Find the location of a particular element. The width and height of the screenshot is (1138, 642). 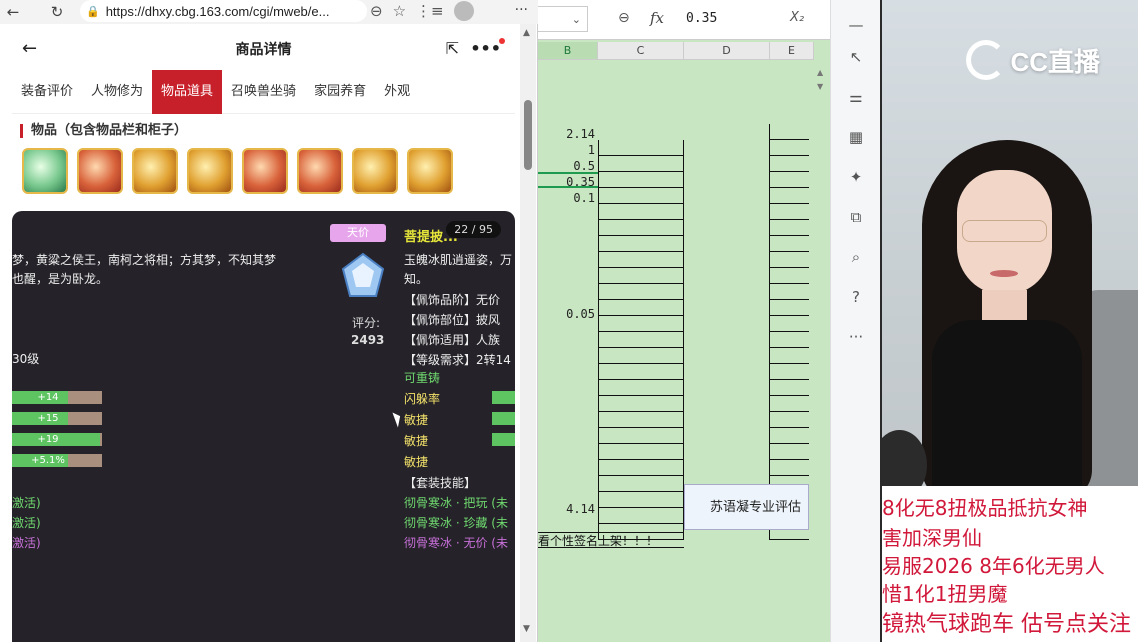

cell-value: 0.05 is located at coordinates (566, 314).